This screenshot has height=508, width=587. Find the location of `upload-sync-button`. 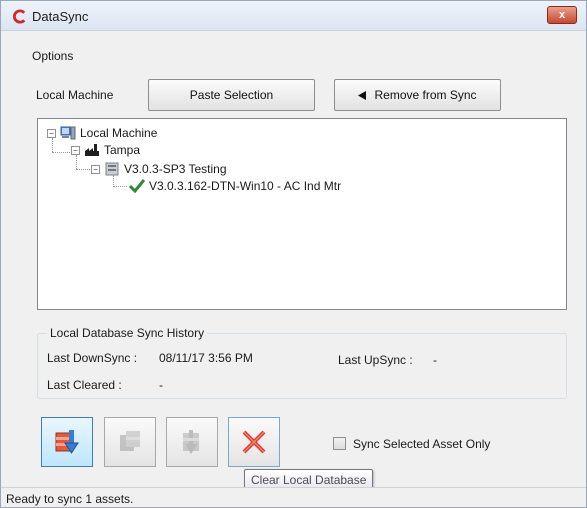

upload-sync-button is located at coordinates (130, 442).